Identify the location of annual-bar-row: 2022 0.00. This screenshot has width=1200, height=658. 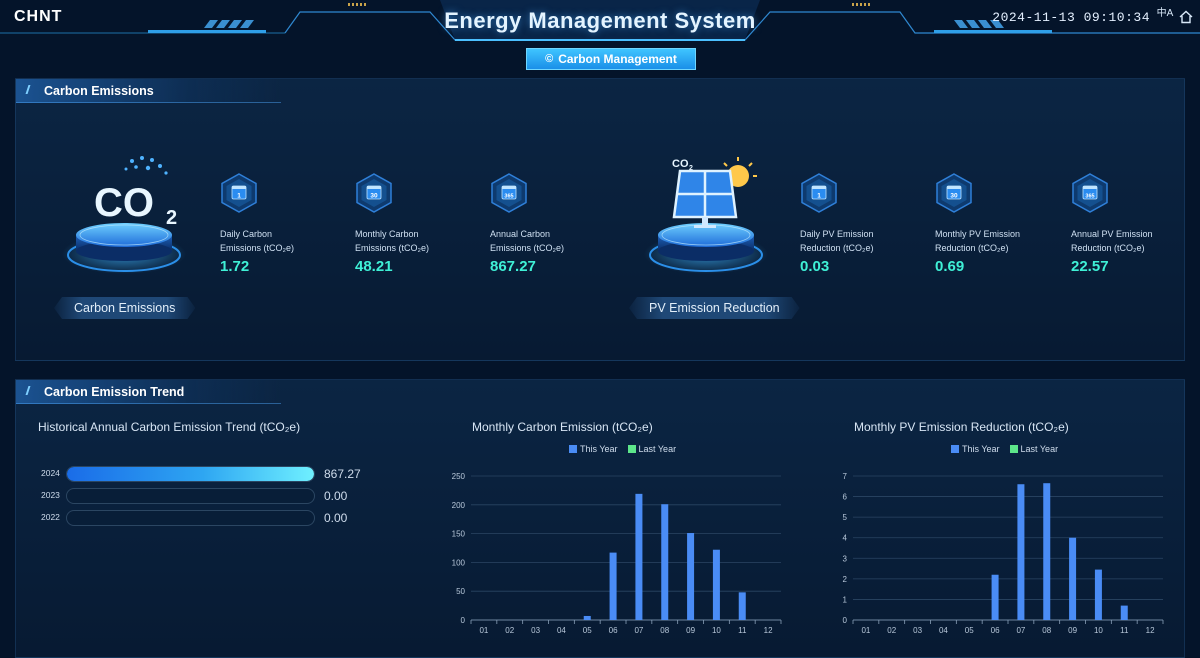
(211, 518).